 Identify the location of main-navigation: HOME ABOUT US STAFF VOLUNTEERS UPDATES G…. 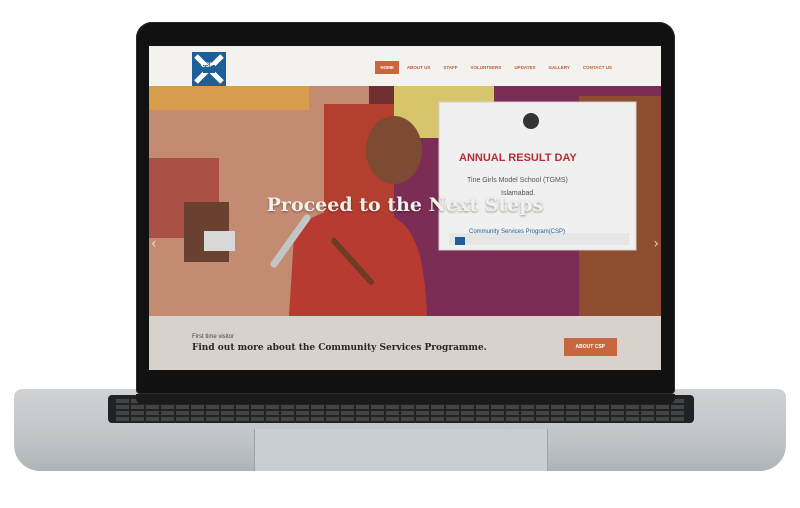
(496, 67).